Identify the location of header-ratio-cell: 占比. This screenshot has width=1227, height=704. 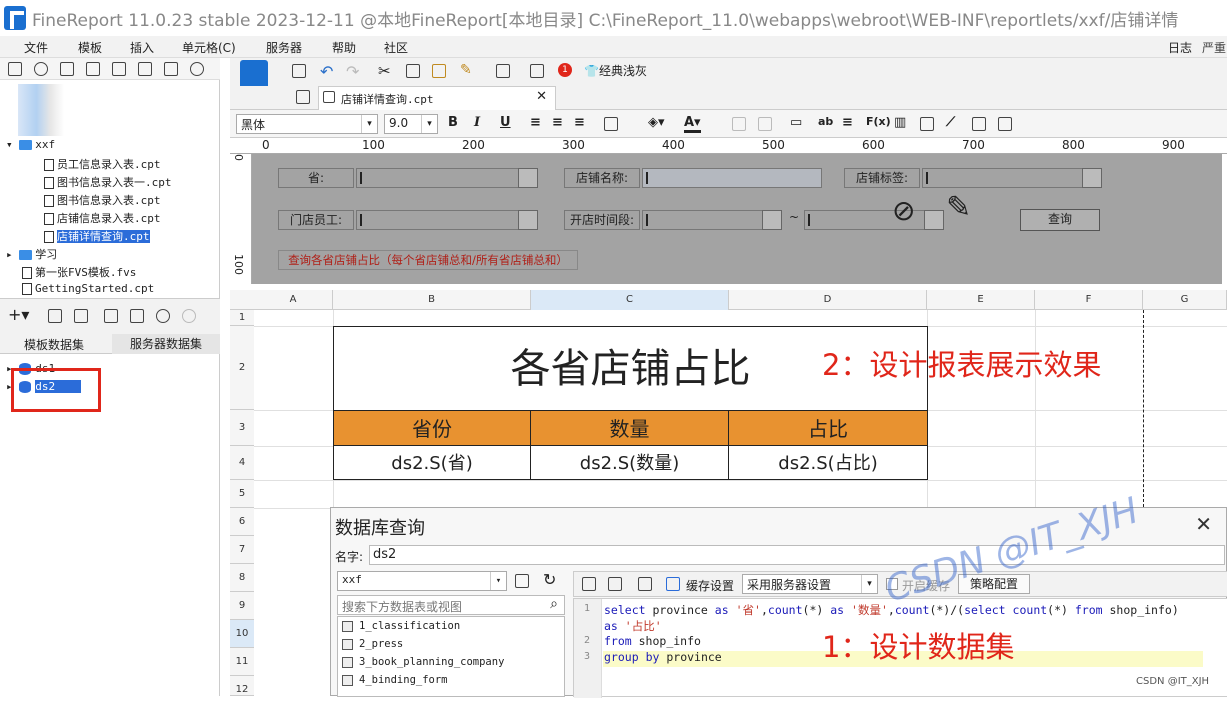
(828, 428).